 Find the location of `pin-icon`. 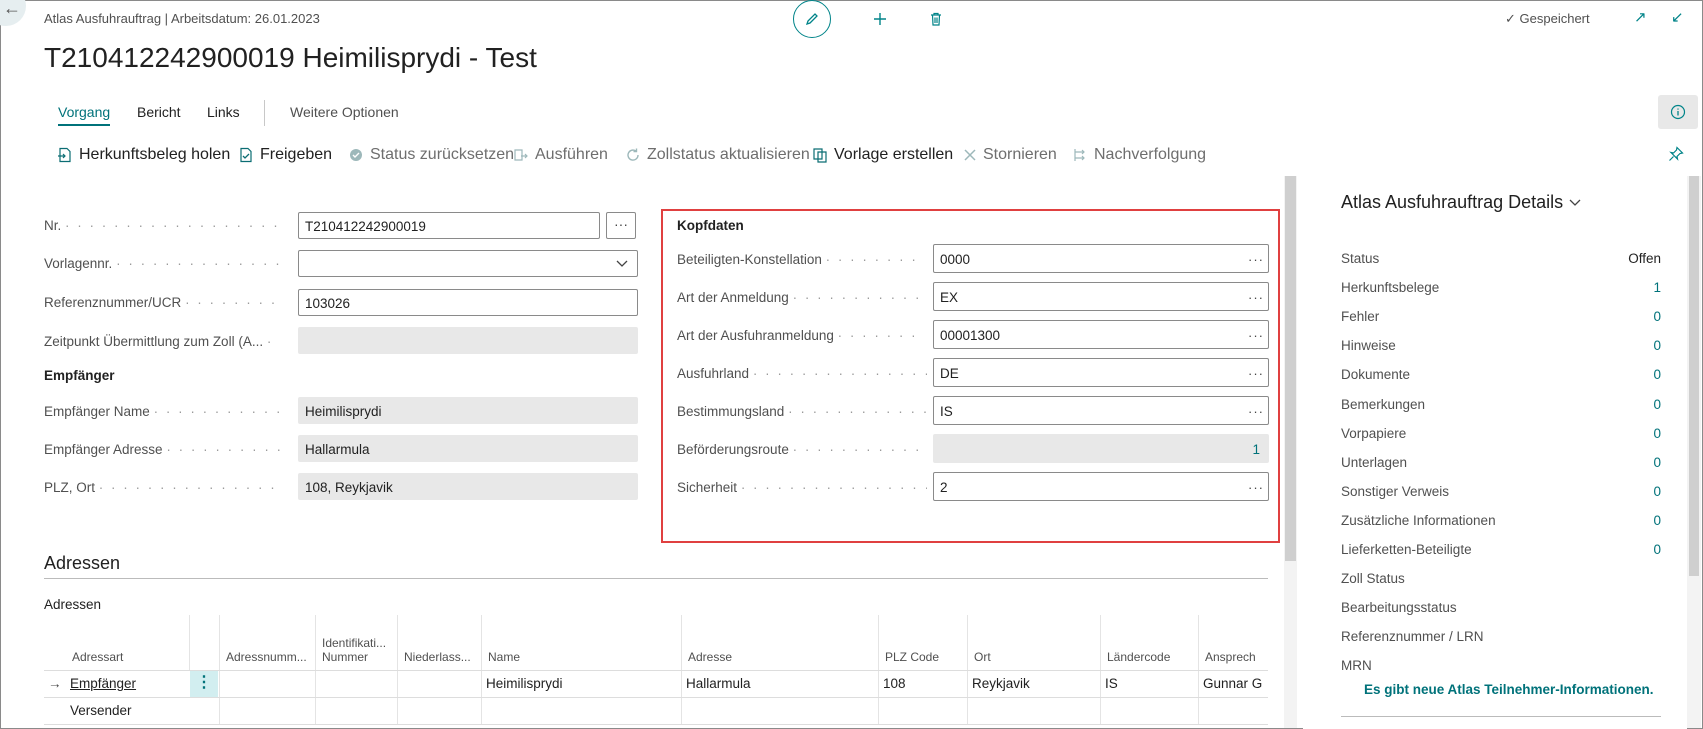

pin-icon is located at coordinates (1676, 153).